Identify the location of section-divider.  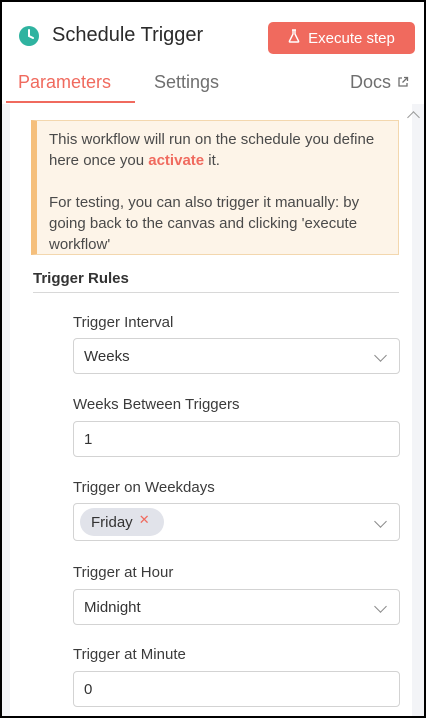
(216, 292).